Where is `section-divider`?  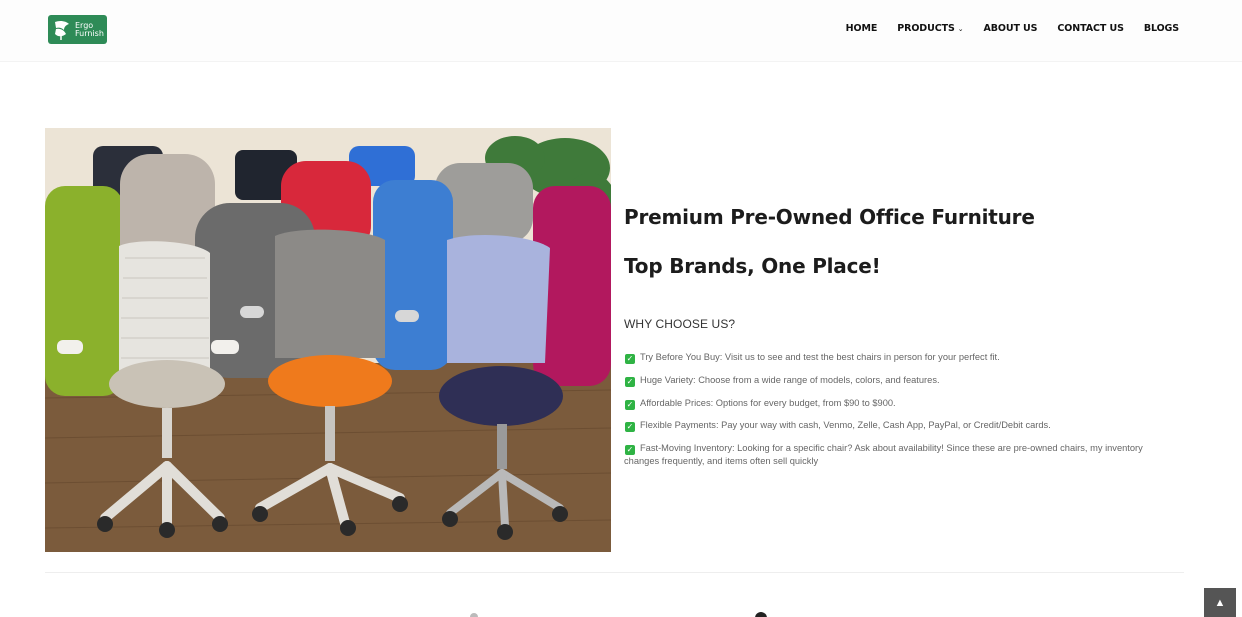
section-divider is located at coordinates (614, 572).